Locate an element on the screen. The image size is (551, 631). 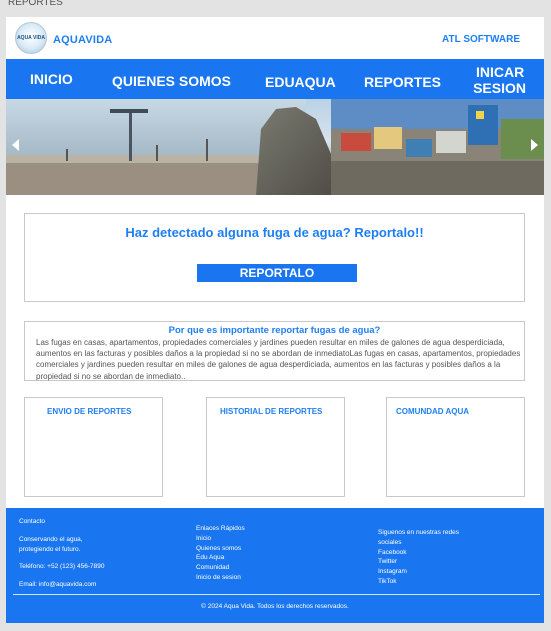
card-title: ENVIO DE REPORTES is located at coordinates (89, 411).